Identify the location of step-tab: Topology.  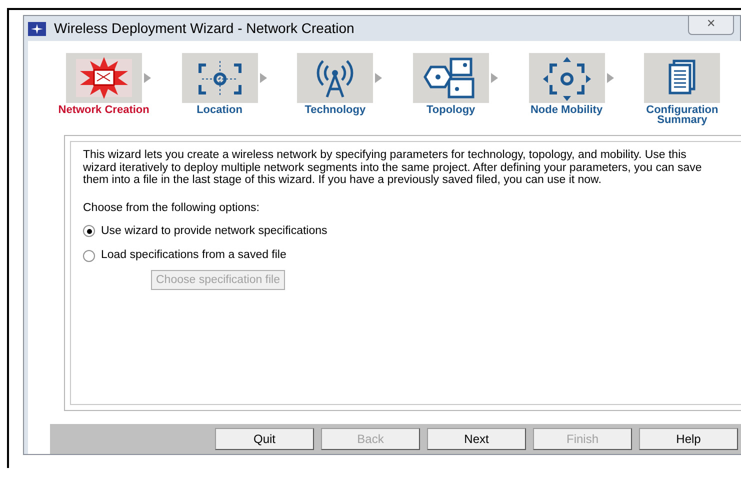
(450, 110).